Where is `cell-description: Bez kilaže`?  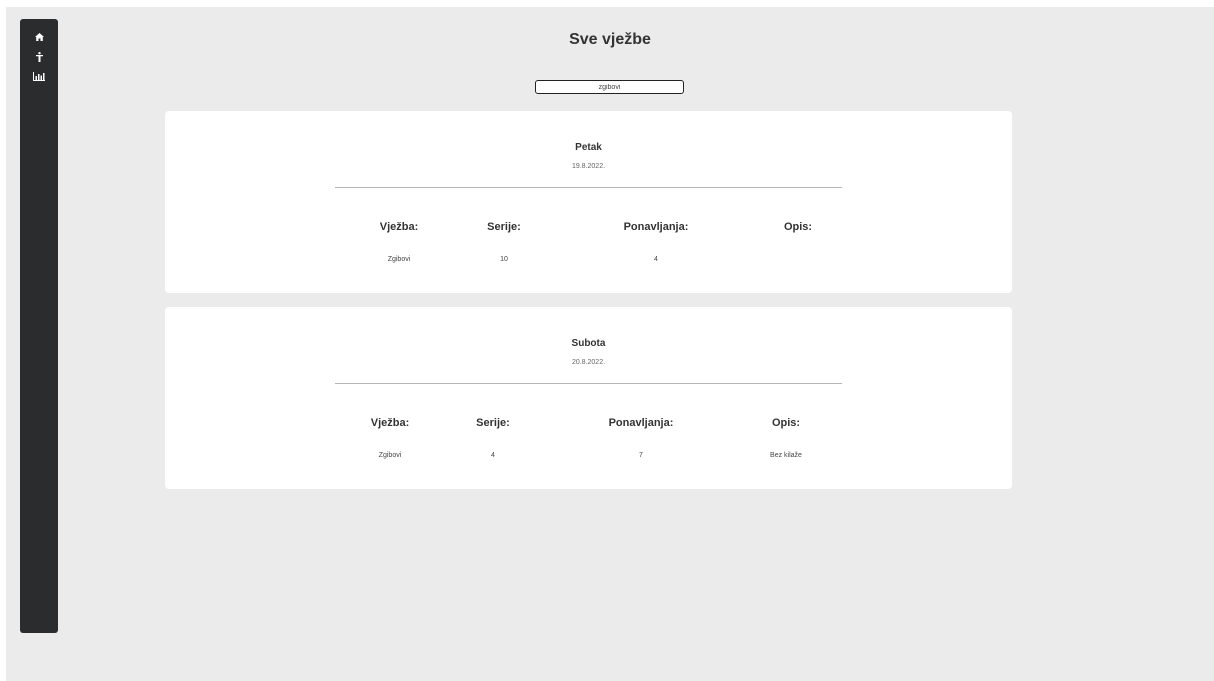
cell-description: Bez kilaže is located at coordinates (786, 455).